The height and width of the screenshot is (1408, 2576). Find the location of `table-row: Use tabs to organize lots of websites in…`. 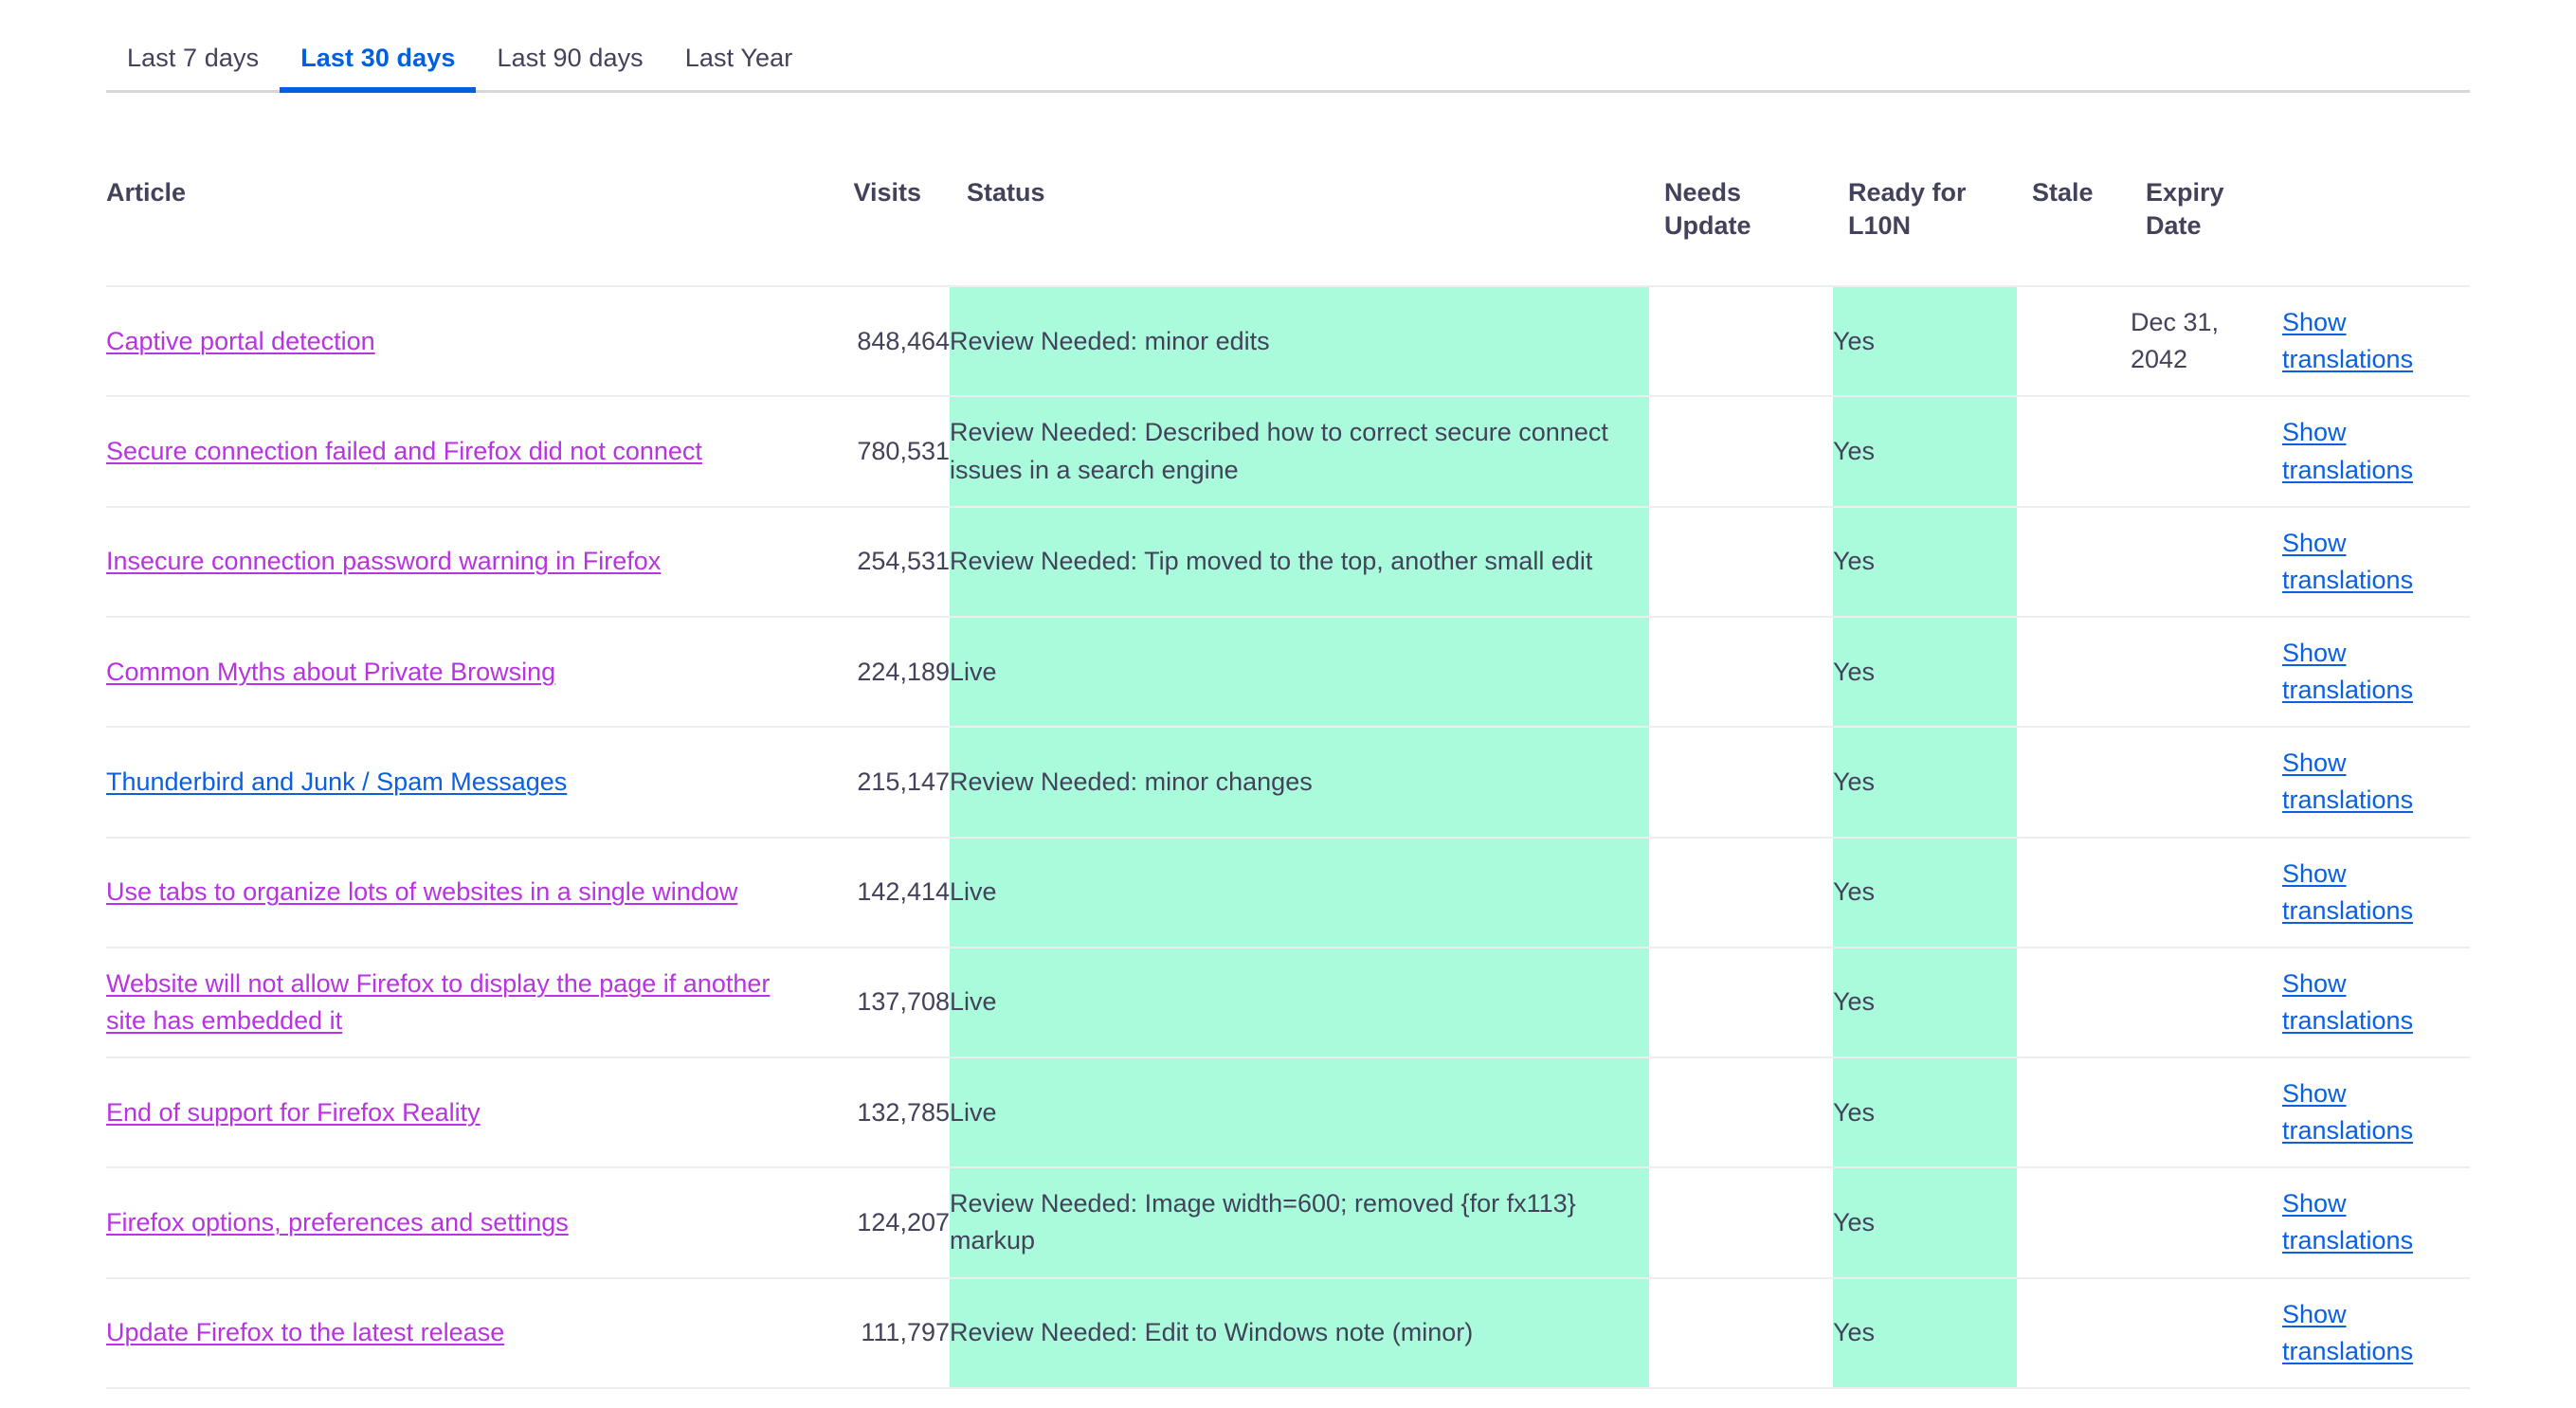

table-row: Use tabs to organize lots of websites in… is located at coordinates (1288, 892).